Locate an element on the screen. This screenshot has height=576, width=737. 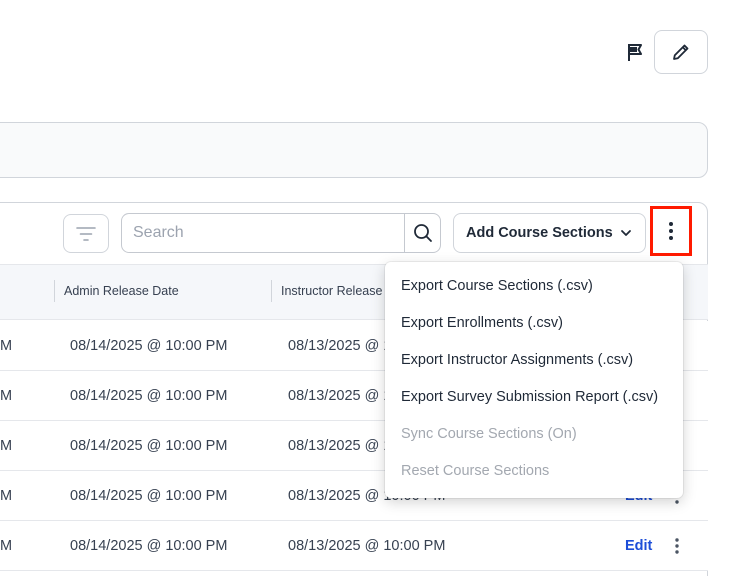
search-box is located at coordinates (281, 233).